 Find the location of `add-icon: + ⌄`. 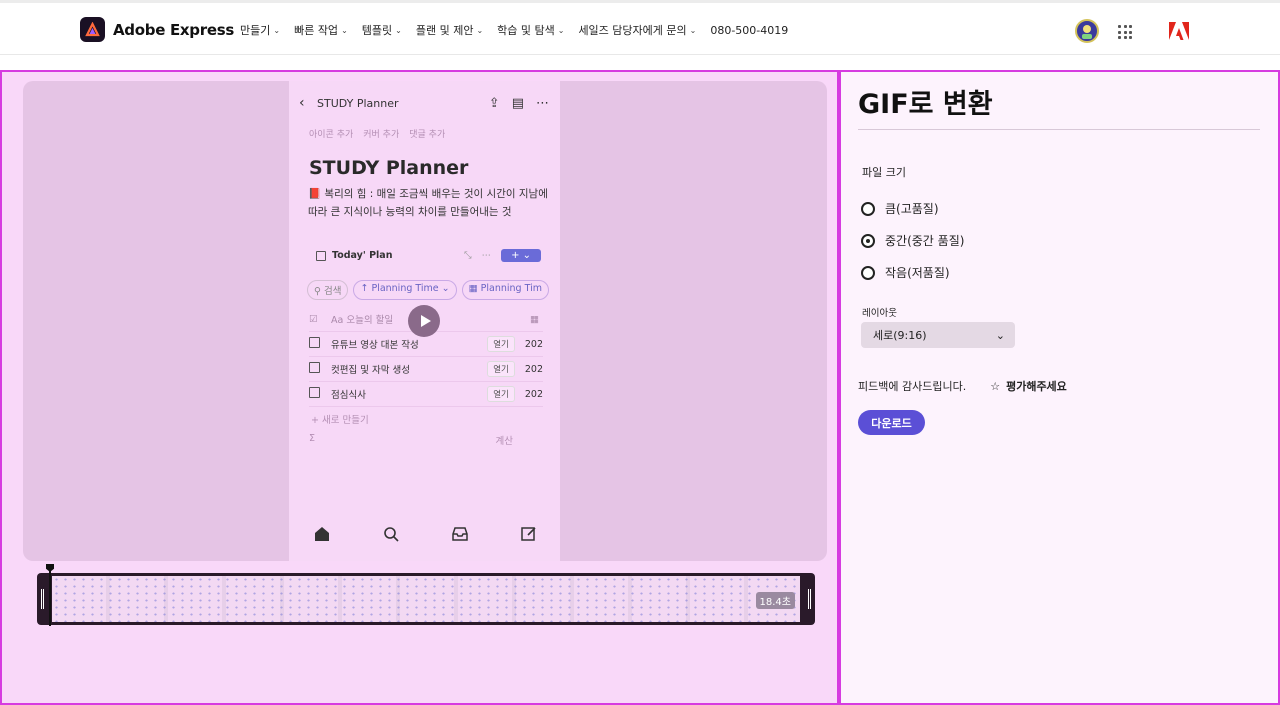

add-icon: + ⌄ is located at coordinates (521, 255).